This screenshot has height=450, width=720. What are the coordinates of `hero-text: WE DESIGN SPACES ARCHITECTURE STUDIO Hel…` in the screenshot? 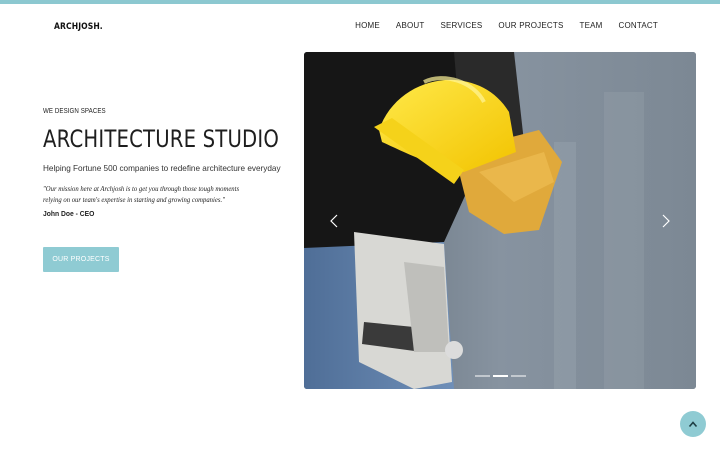 It's located at (165, 189).